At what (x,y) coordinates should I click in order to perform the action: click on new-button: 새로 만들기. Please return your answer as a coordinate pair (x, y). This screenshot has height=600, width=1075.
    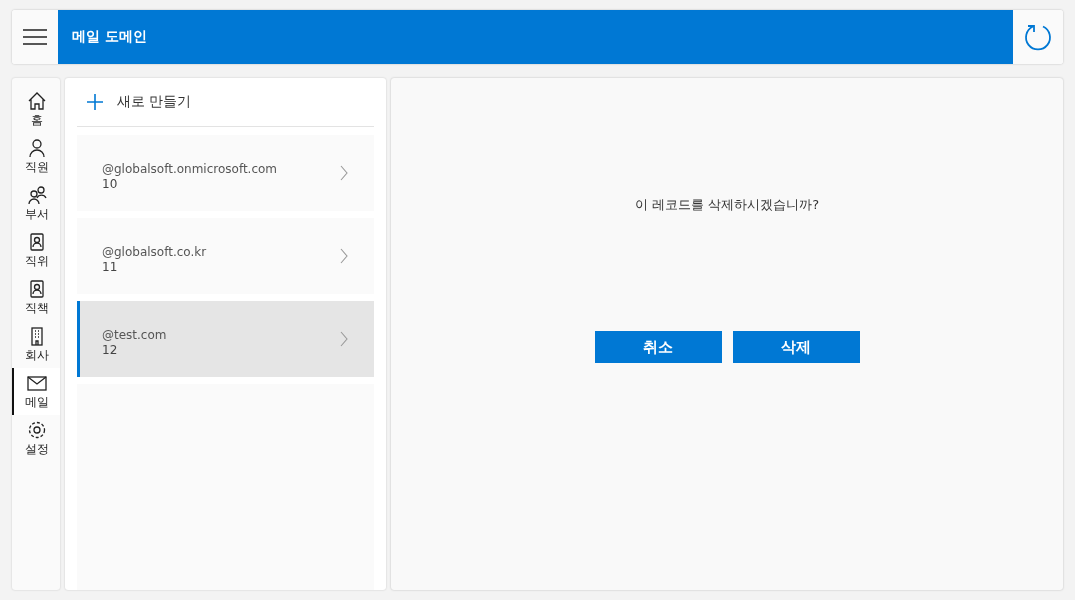
    Looking at the image, I should click on (225, 102).